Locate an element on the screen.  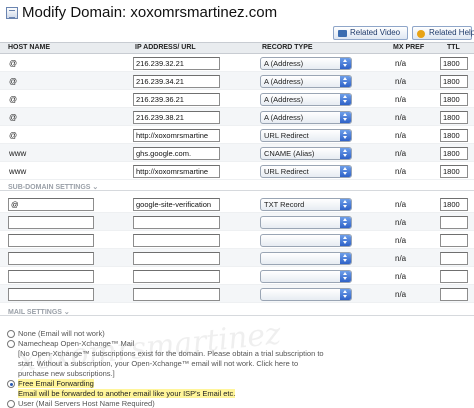
ip-input: ghs.google.com. is located at coordinates (176, 153).